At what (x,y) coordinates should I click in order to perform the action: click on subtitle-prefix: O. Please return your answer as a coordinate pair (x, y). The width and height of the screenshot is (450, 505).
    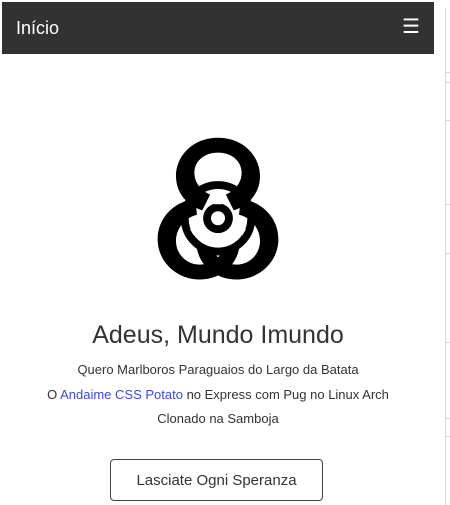
    Looking at the image, I should click on (54, 394).